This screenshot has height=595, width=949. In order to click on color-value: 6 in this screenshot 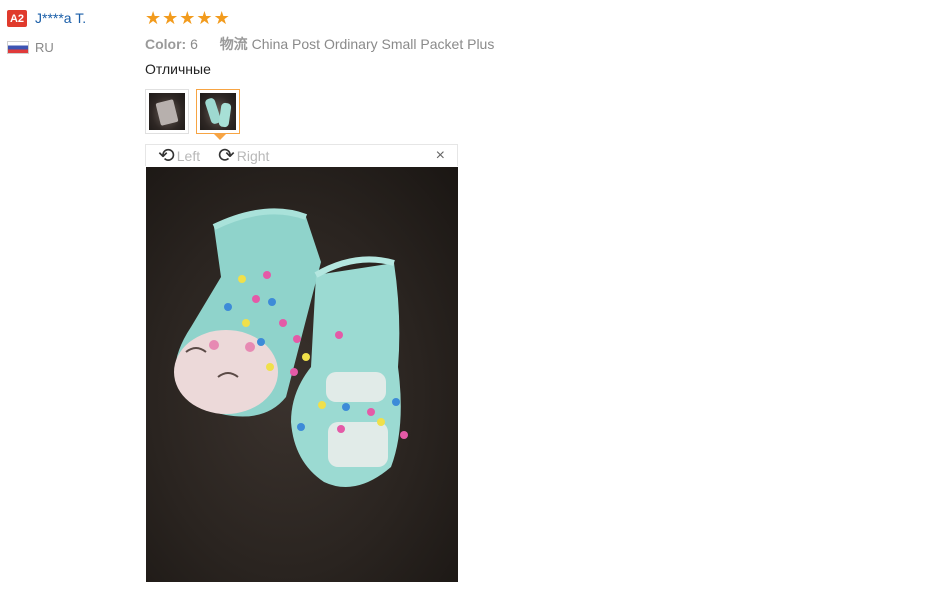, I will do `click(194, 44)`.